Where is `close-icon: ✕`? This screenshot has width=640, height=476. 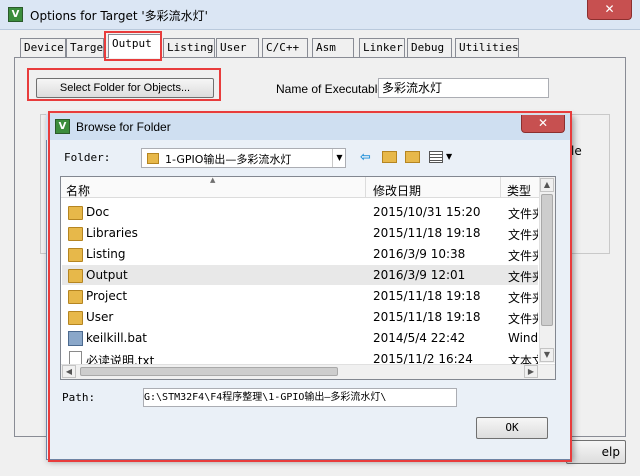 close-icon: ✕ is located at coordinates (609, 10).